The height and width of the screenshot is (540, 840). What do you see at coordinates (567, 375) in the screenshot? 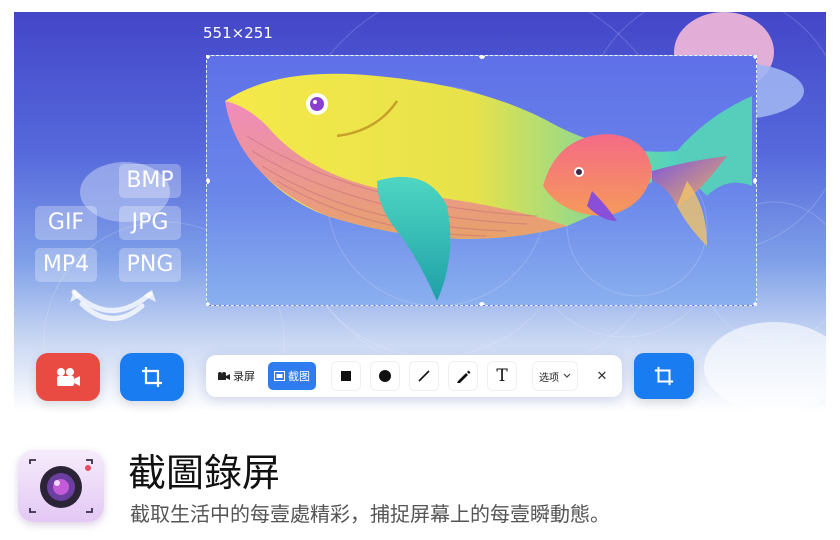
I see `chevron-down-icon` at bounding box center [567, 375].